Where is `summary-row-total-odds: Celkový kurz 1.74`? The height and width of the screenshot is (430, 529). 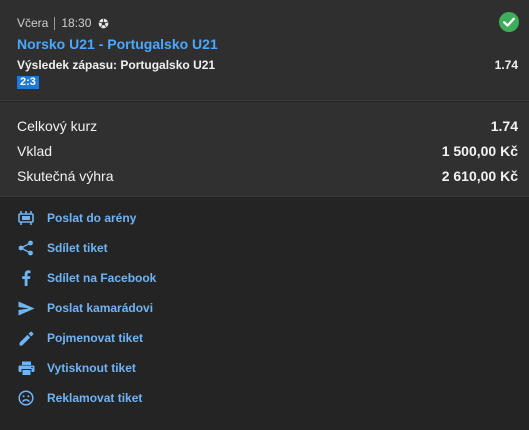 summary-row-total-odds: Celkový kurz 1.74 is located at coordinates (267, 126).